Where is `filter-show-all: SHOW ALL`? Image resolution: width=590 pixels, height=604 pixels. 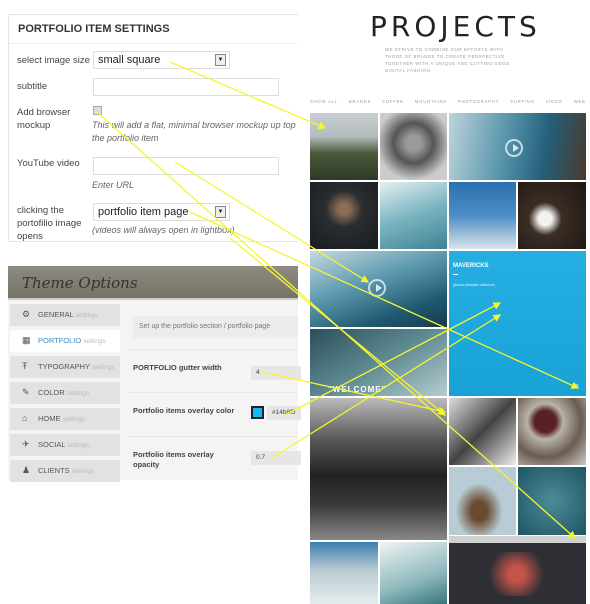
filter-show-all: SHOW ALL is located at coordinates (324, 101).